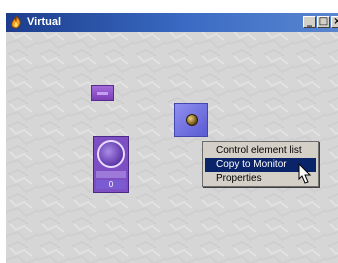  I want to click on hand-cursor-icon, so click(305, 173).